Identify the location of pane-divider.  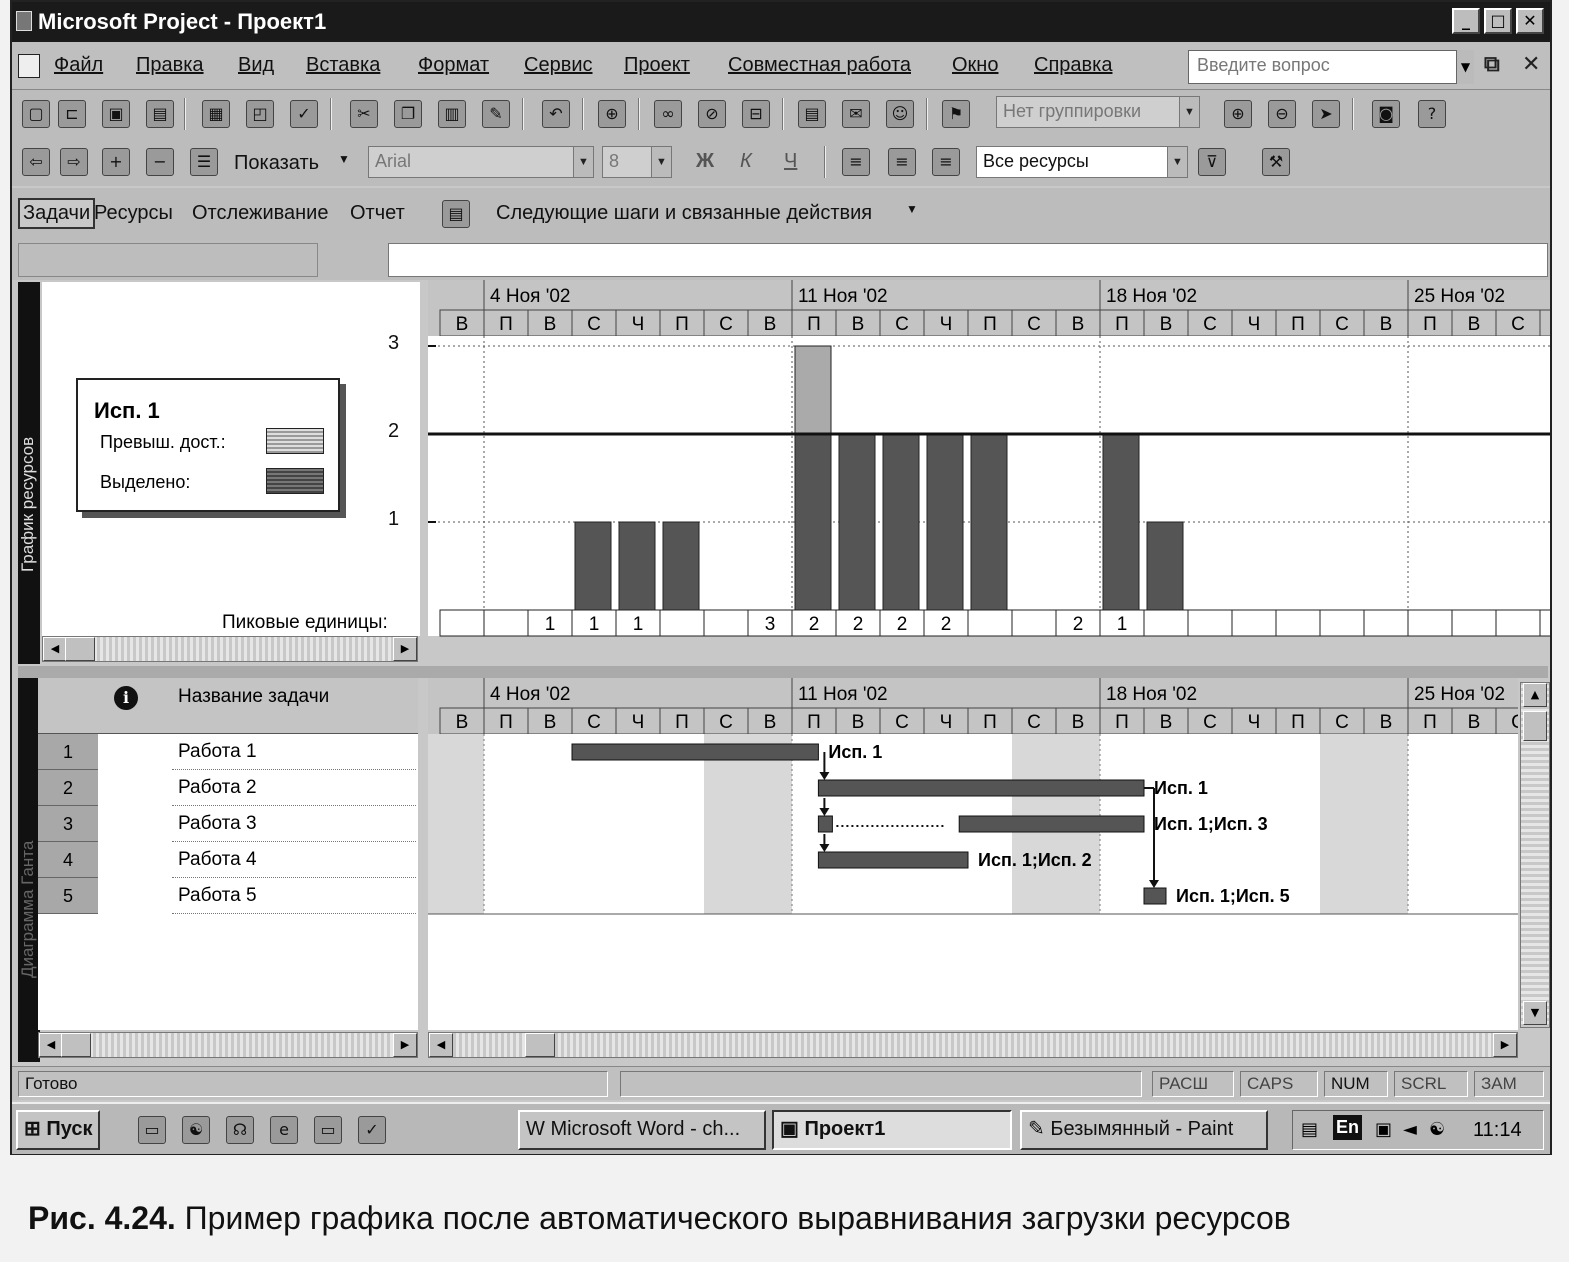
(783, 672).